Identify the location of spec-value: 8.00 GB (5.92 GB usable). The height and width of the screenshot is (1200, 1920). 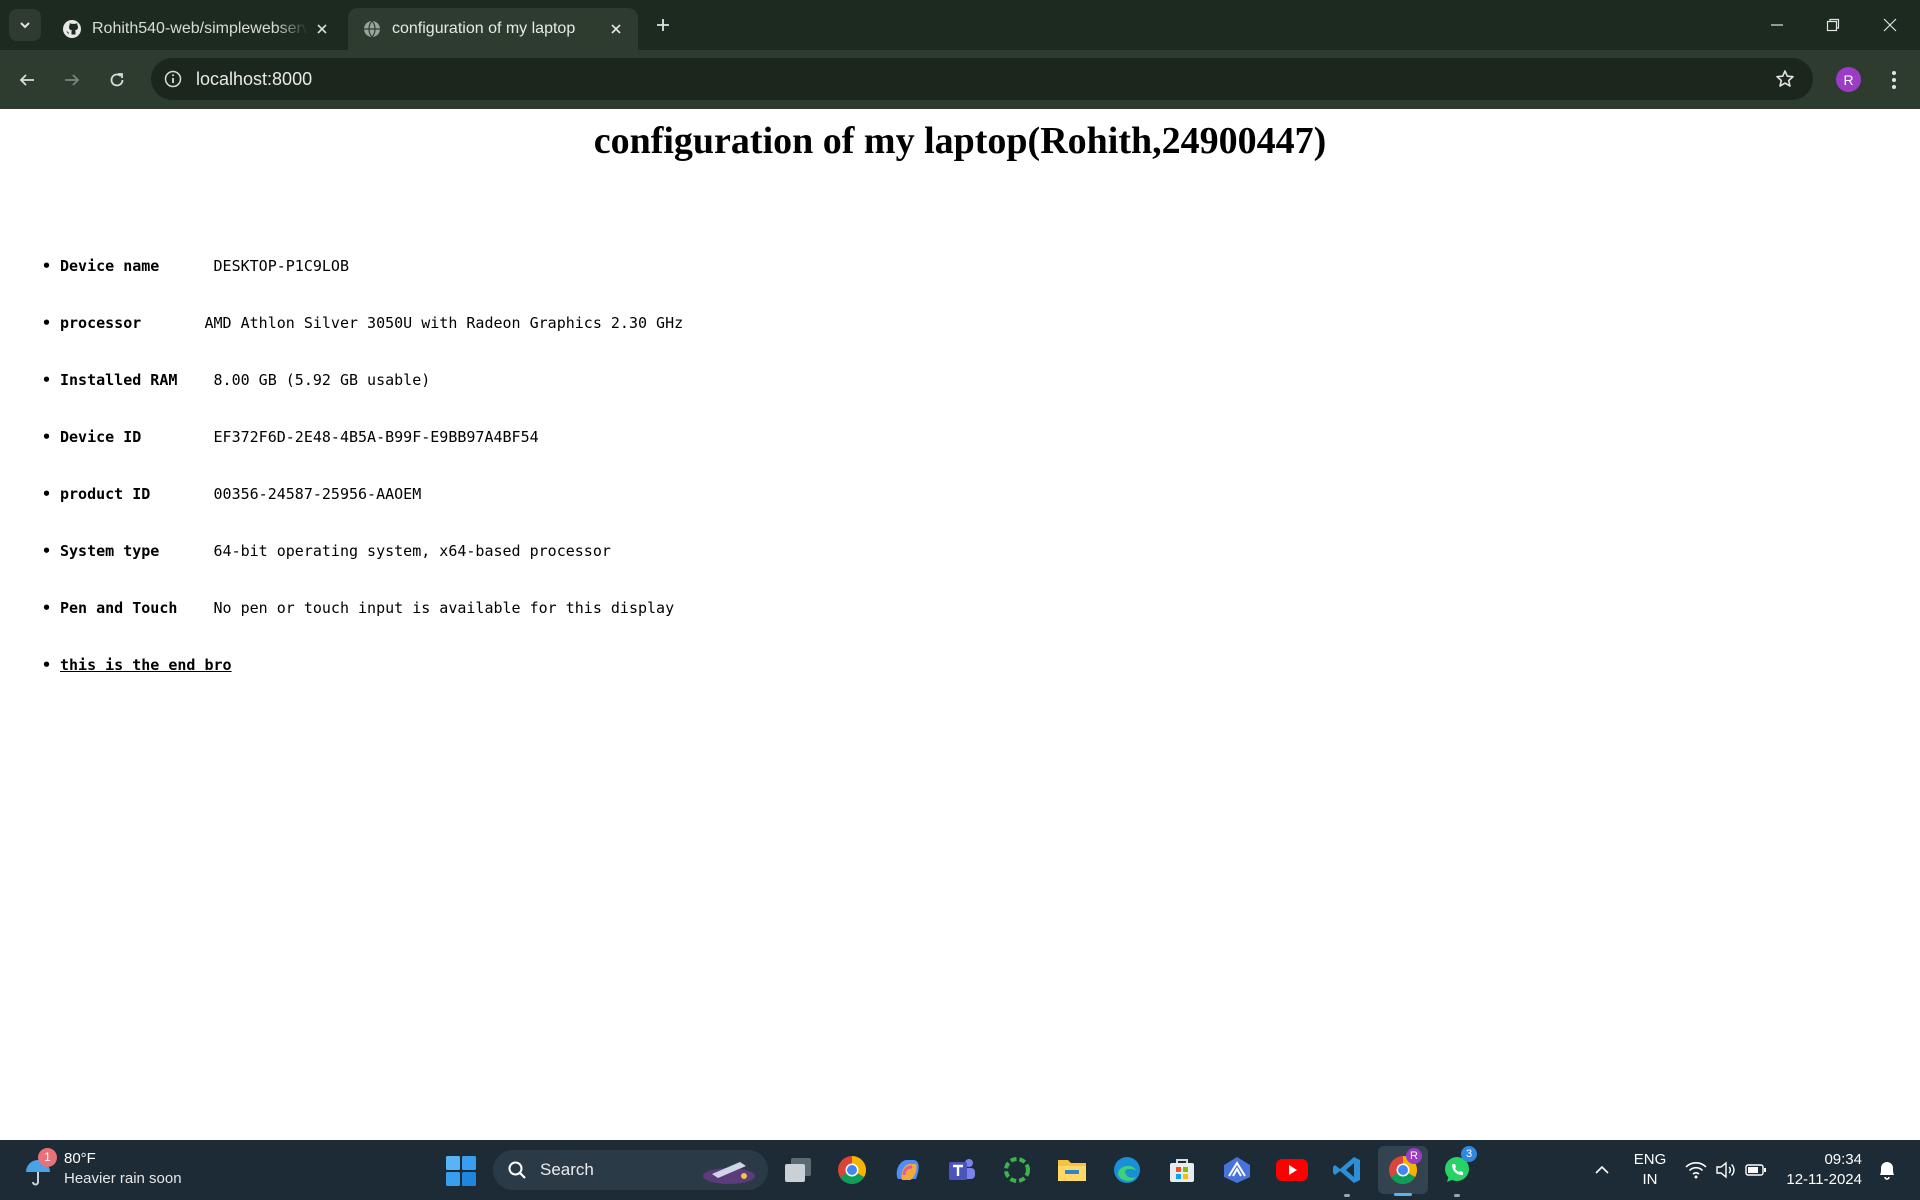
(322, 380).